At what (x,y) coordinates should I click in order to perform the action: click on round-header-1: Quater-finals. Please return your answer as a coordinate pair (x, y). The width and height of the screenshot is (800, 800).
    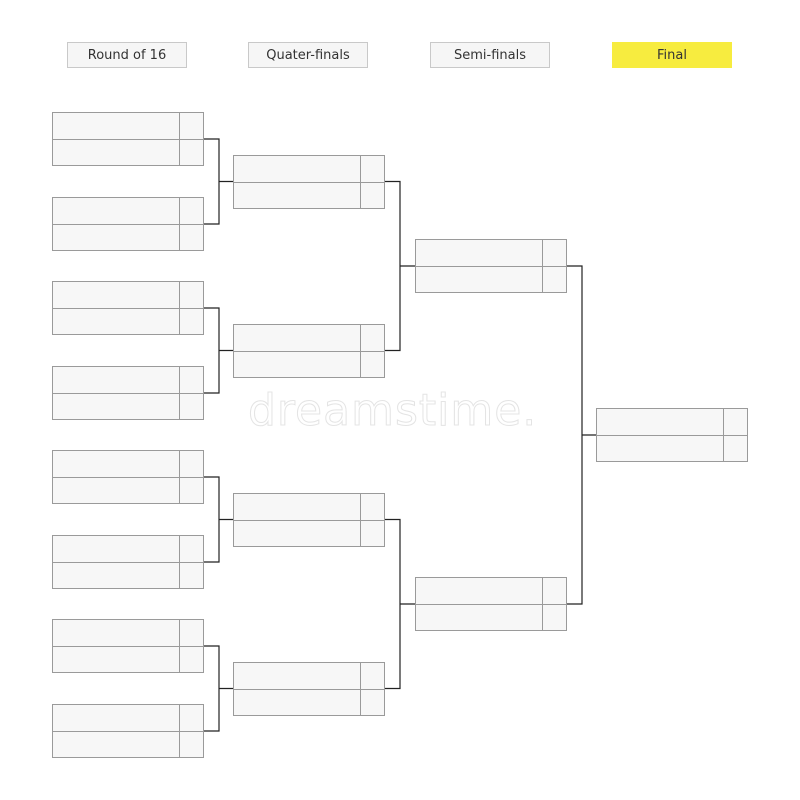
    Looking at the image, I should click on (308, 55).